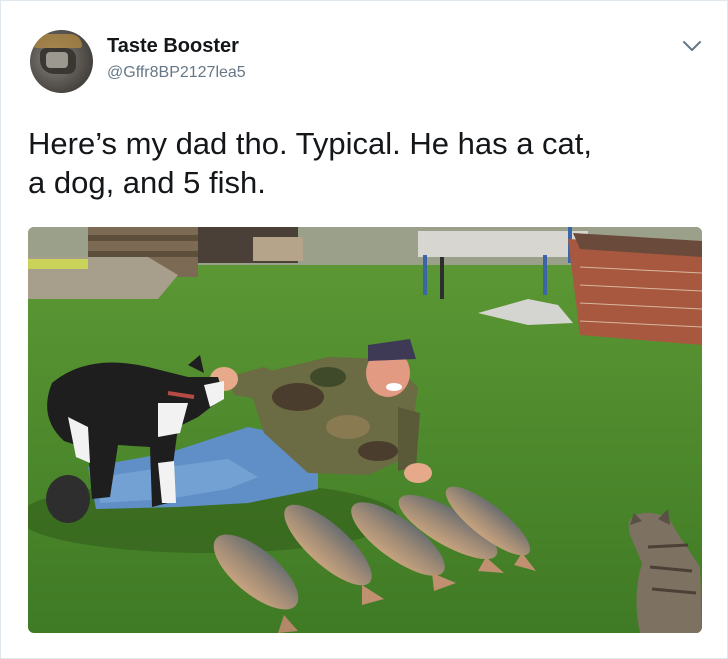 Image resolution: width=728 pixels, height=659 pixels. Describe the element at coordinates (635, 289) in the screenshot. I see `brick-grill` at that location.